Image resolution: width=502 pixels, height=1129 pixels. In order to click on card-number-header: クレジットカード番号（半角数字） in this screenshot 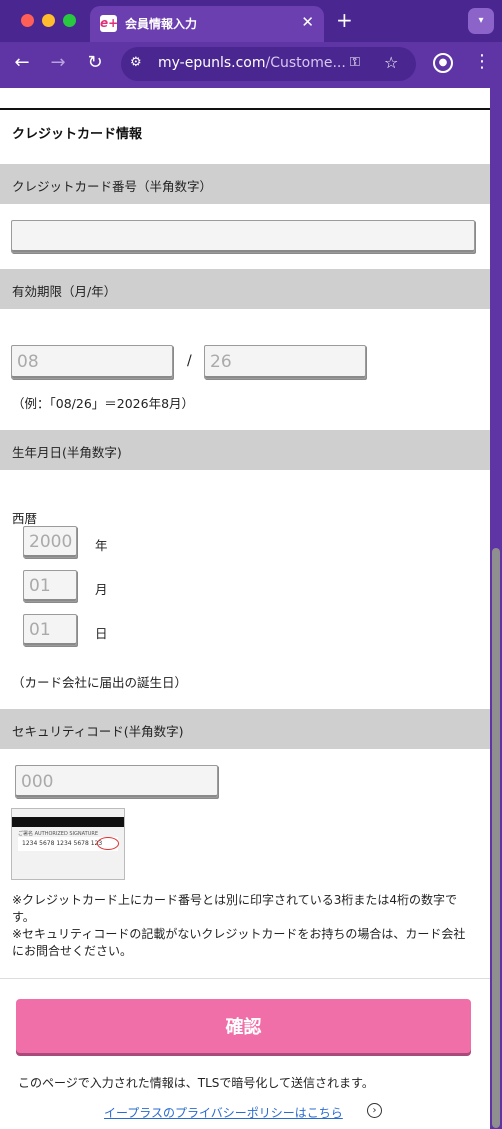, I will do `click(245, 184)`.